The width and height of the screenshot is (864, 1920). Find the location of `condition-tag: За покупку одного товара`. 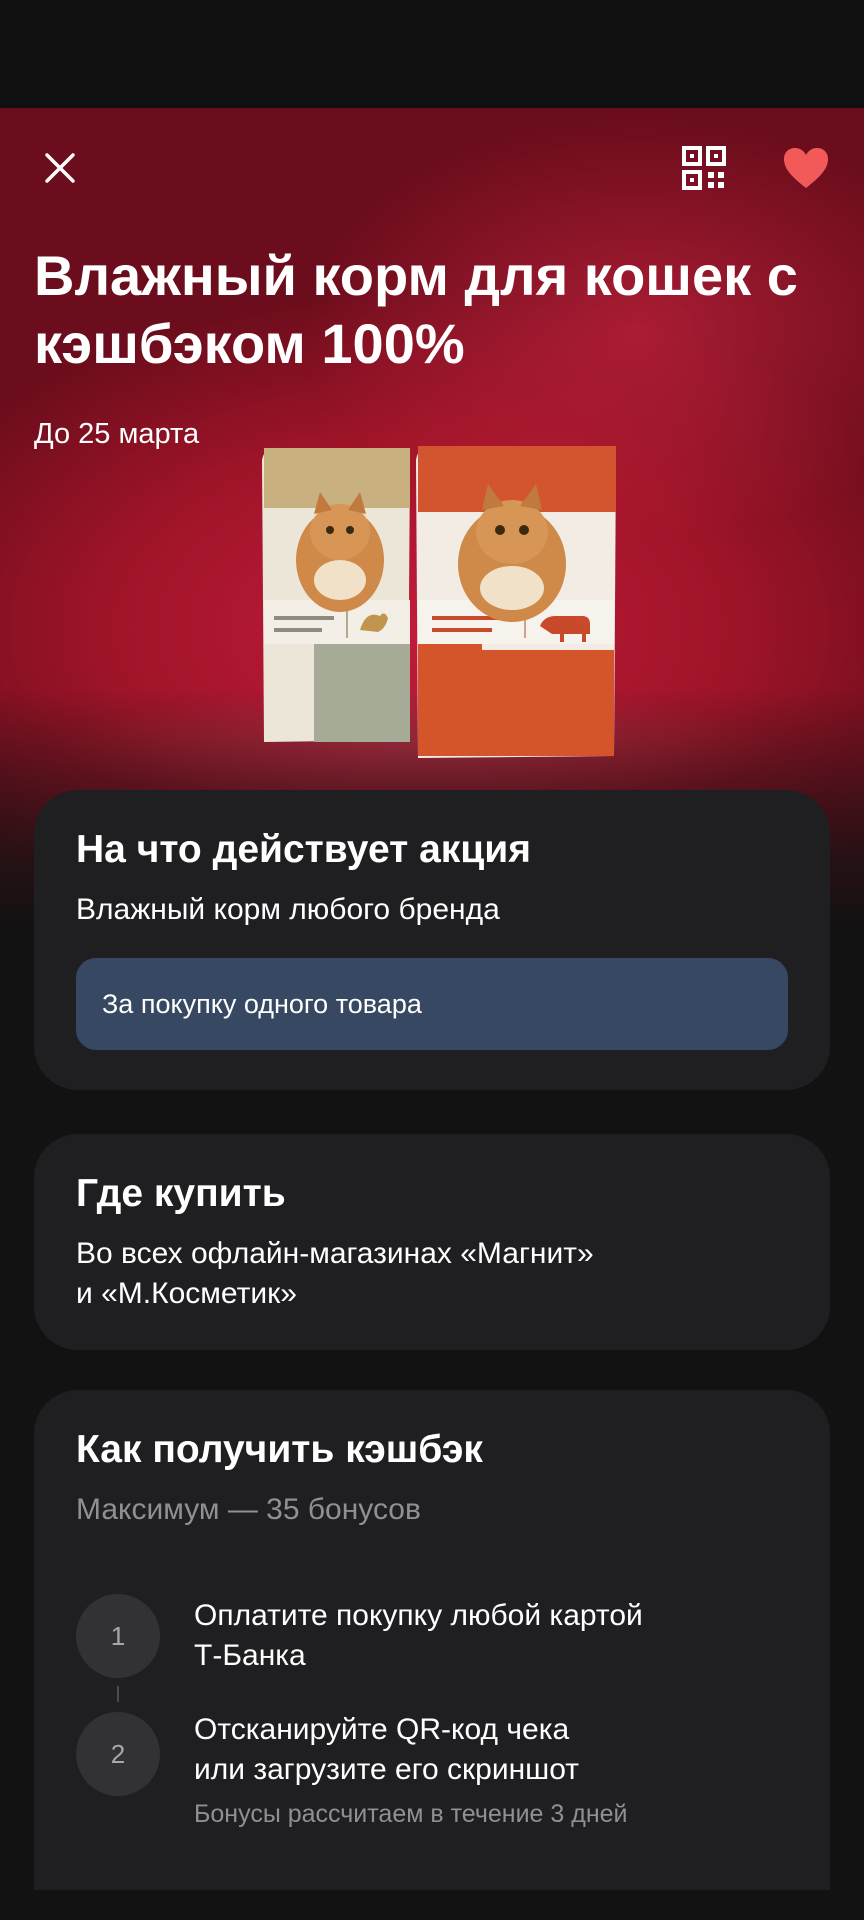

condition-tag: За покупку одного товара is located at coordinates (432, 1004).